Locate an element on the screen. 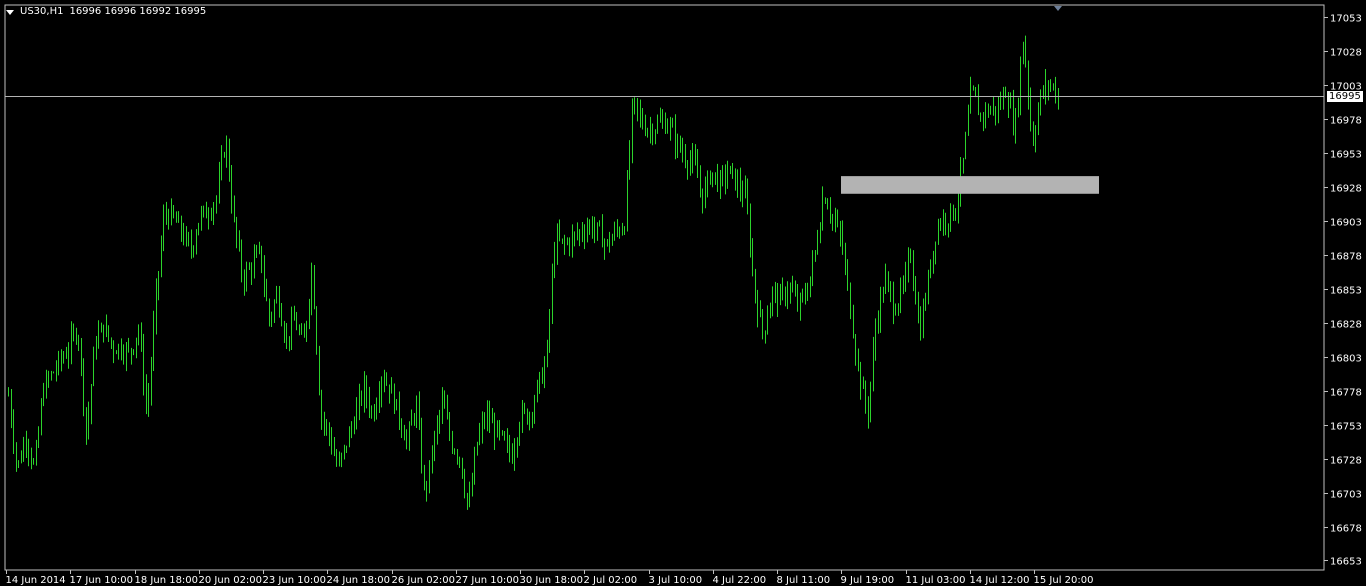 The height and width of the screenshot is (586, 1366). x-tick-label: 26 Jun 02:00 is located at coordinates (424, 580).